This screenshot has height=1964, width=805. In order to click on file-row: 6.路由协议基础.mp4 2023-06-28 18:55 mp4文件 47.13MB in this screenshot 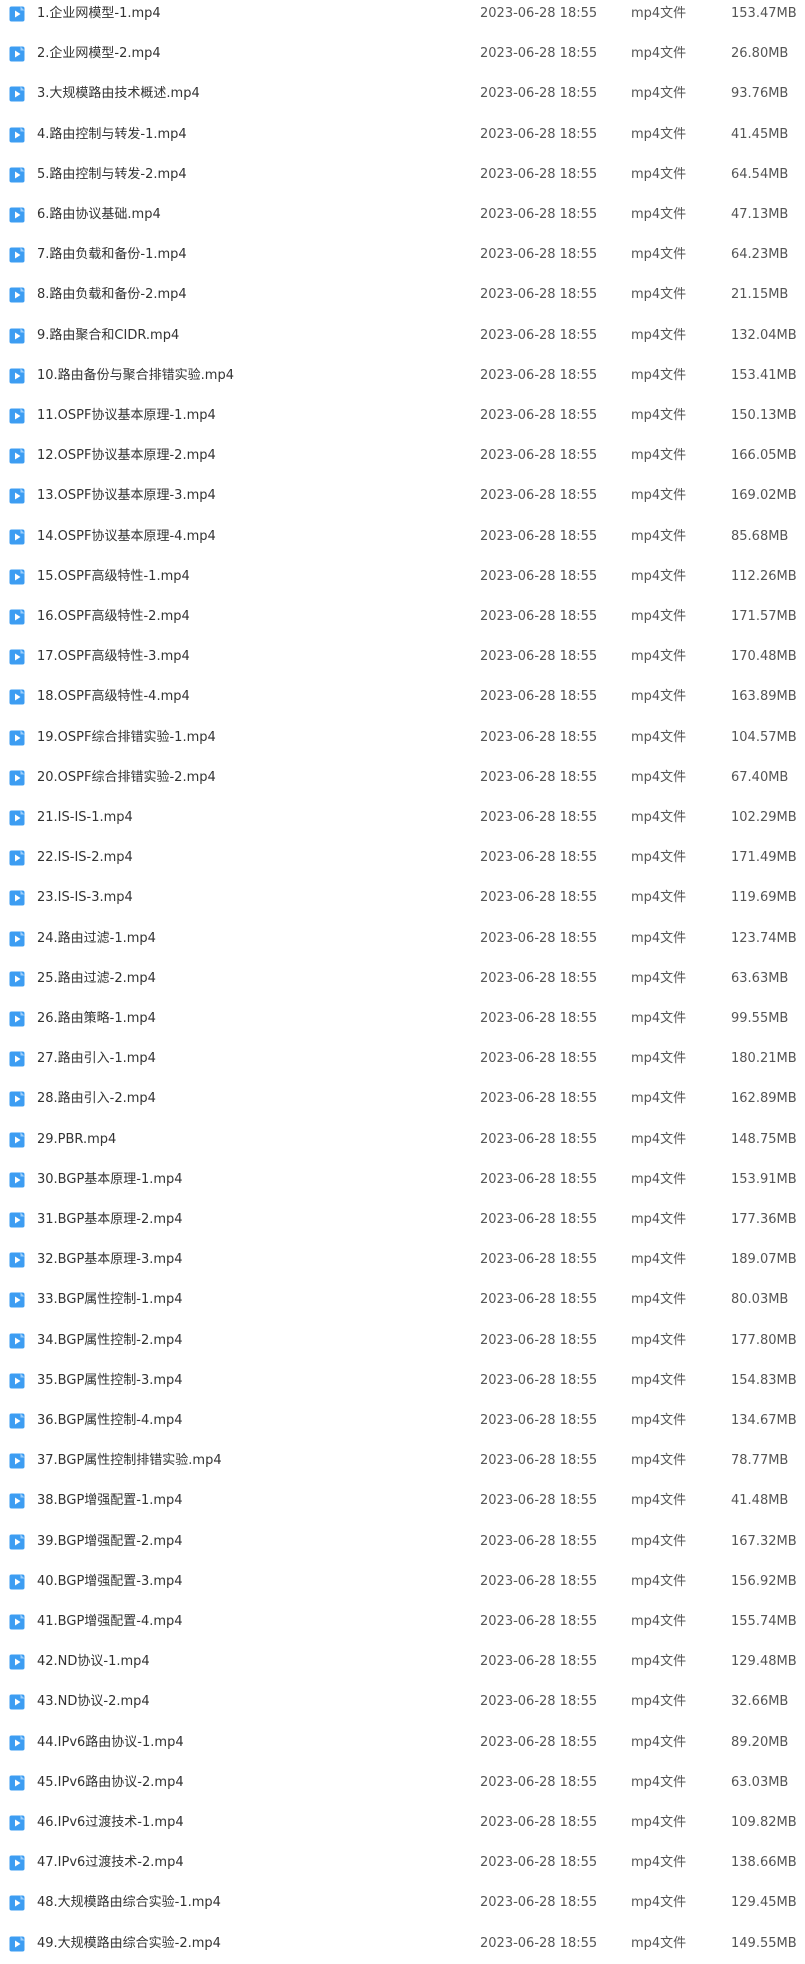, I will do `click(402, 215)`.